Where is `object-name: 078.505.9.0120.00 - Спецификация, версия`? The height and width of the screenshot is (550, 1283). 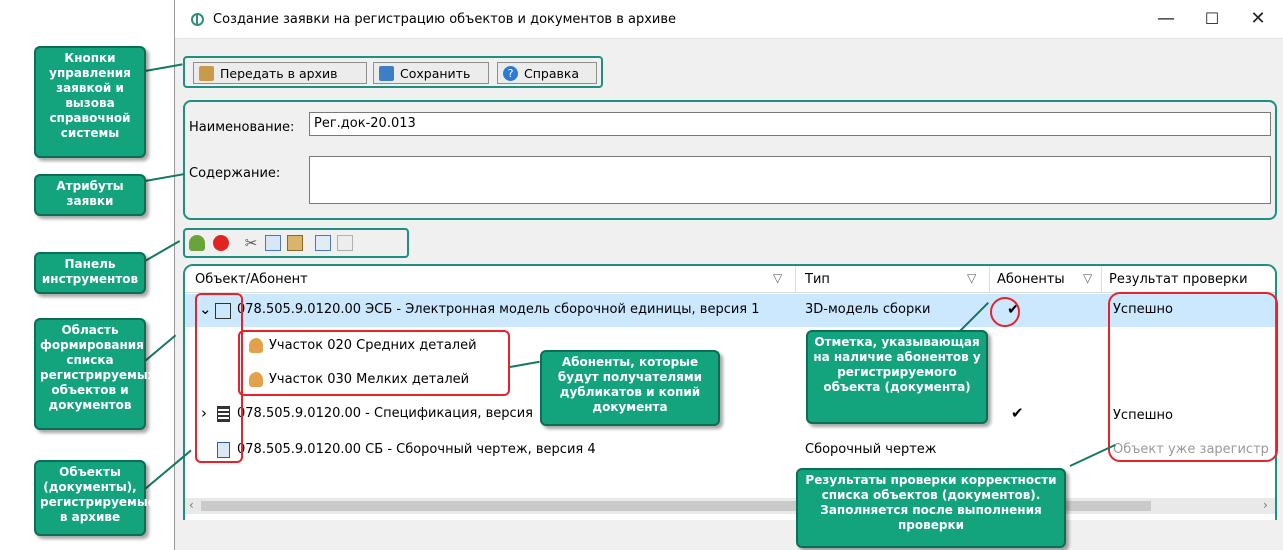 object-name: 078.505.9.0120.00 - Спецификация, версия is located at coordinates (385, 413).